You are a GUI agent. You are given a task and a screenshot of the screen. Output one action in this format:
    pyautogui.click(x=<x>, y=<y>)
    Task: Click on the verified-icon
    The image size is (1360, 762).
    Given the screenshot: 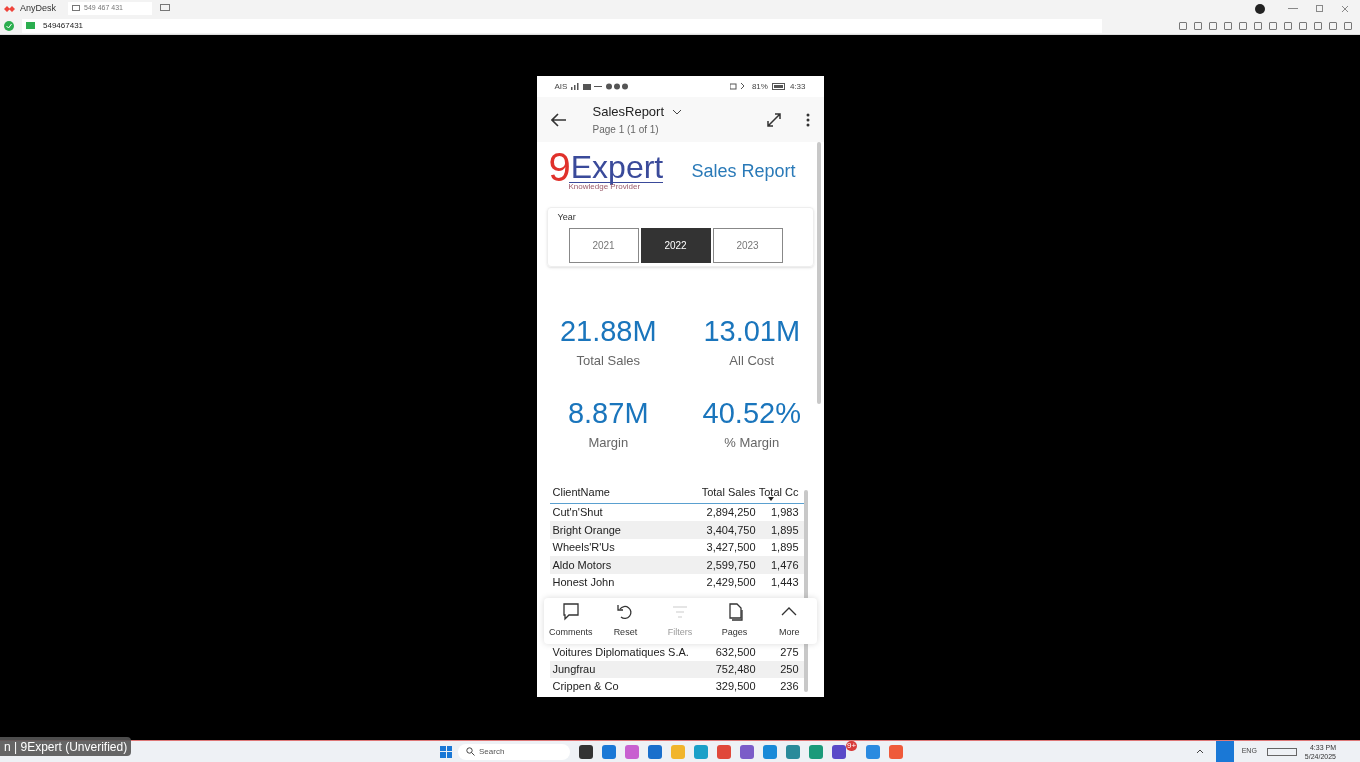 What is the action you would take?
    pyautogui.click(x=9, y=25)
    